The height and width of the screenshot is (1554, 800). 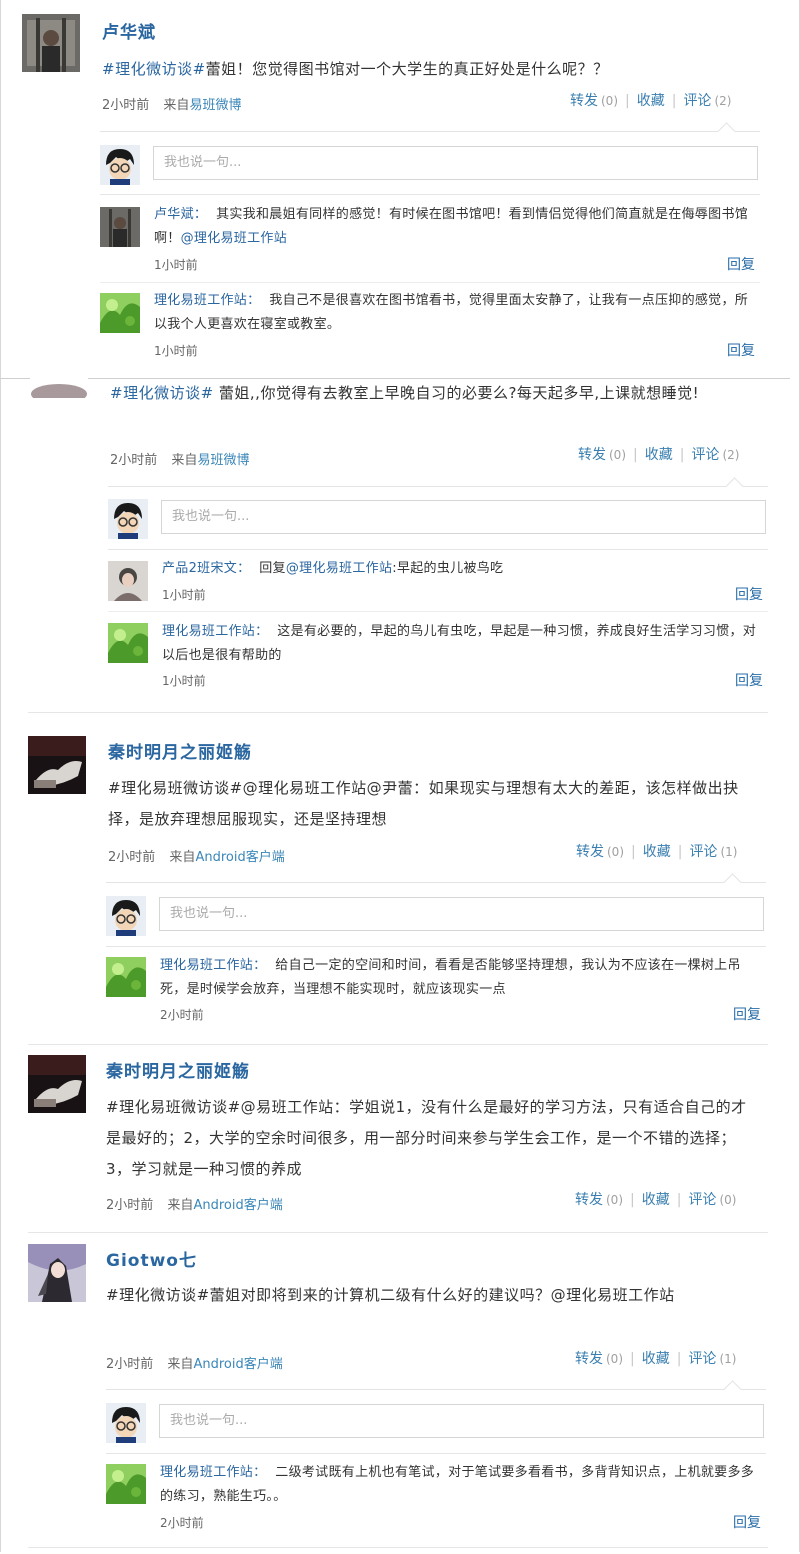 What do you see at coordinates (206, 568) in the screenshot?
I see `reply-author: 产品2班宋文：` at bounding box center [206, 568].